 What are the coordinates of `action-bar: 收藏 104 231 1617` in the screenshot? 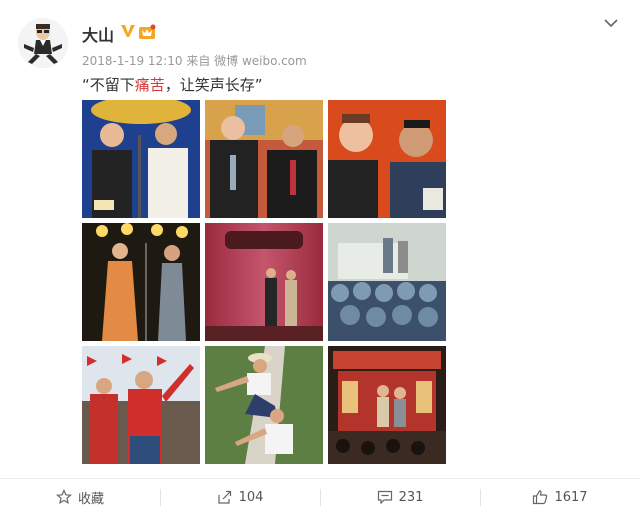 It's located at (320, 496).